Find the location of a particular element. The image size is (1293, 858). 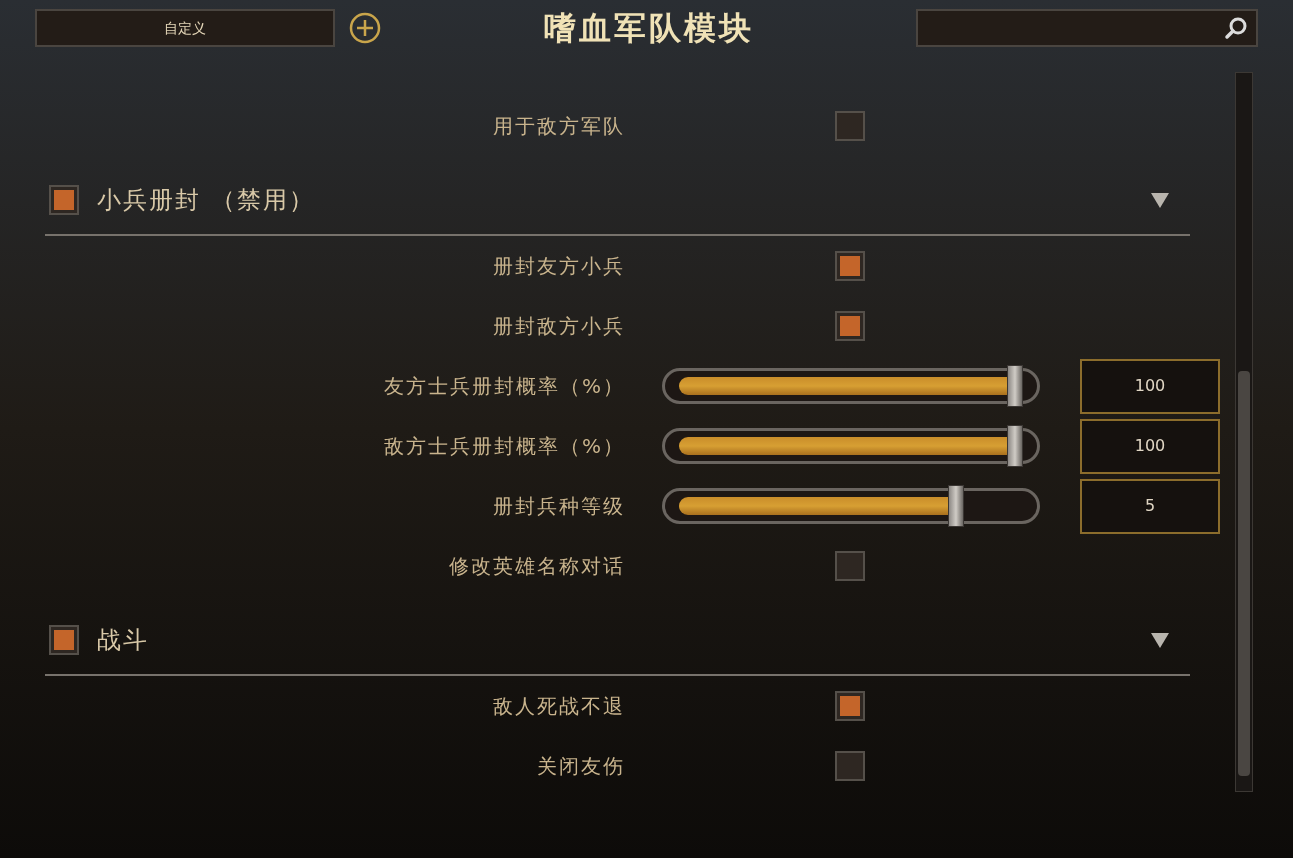

option-label: 修改英雄名称对话 is located at coordinates (537, 566).